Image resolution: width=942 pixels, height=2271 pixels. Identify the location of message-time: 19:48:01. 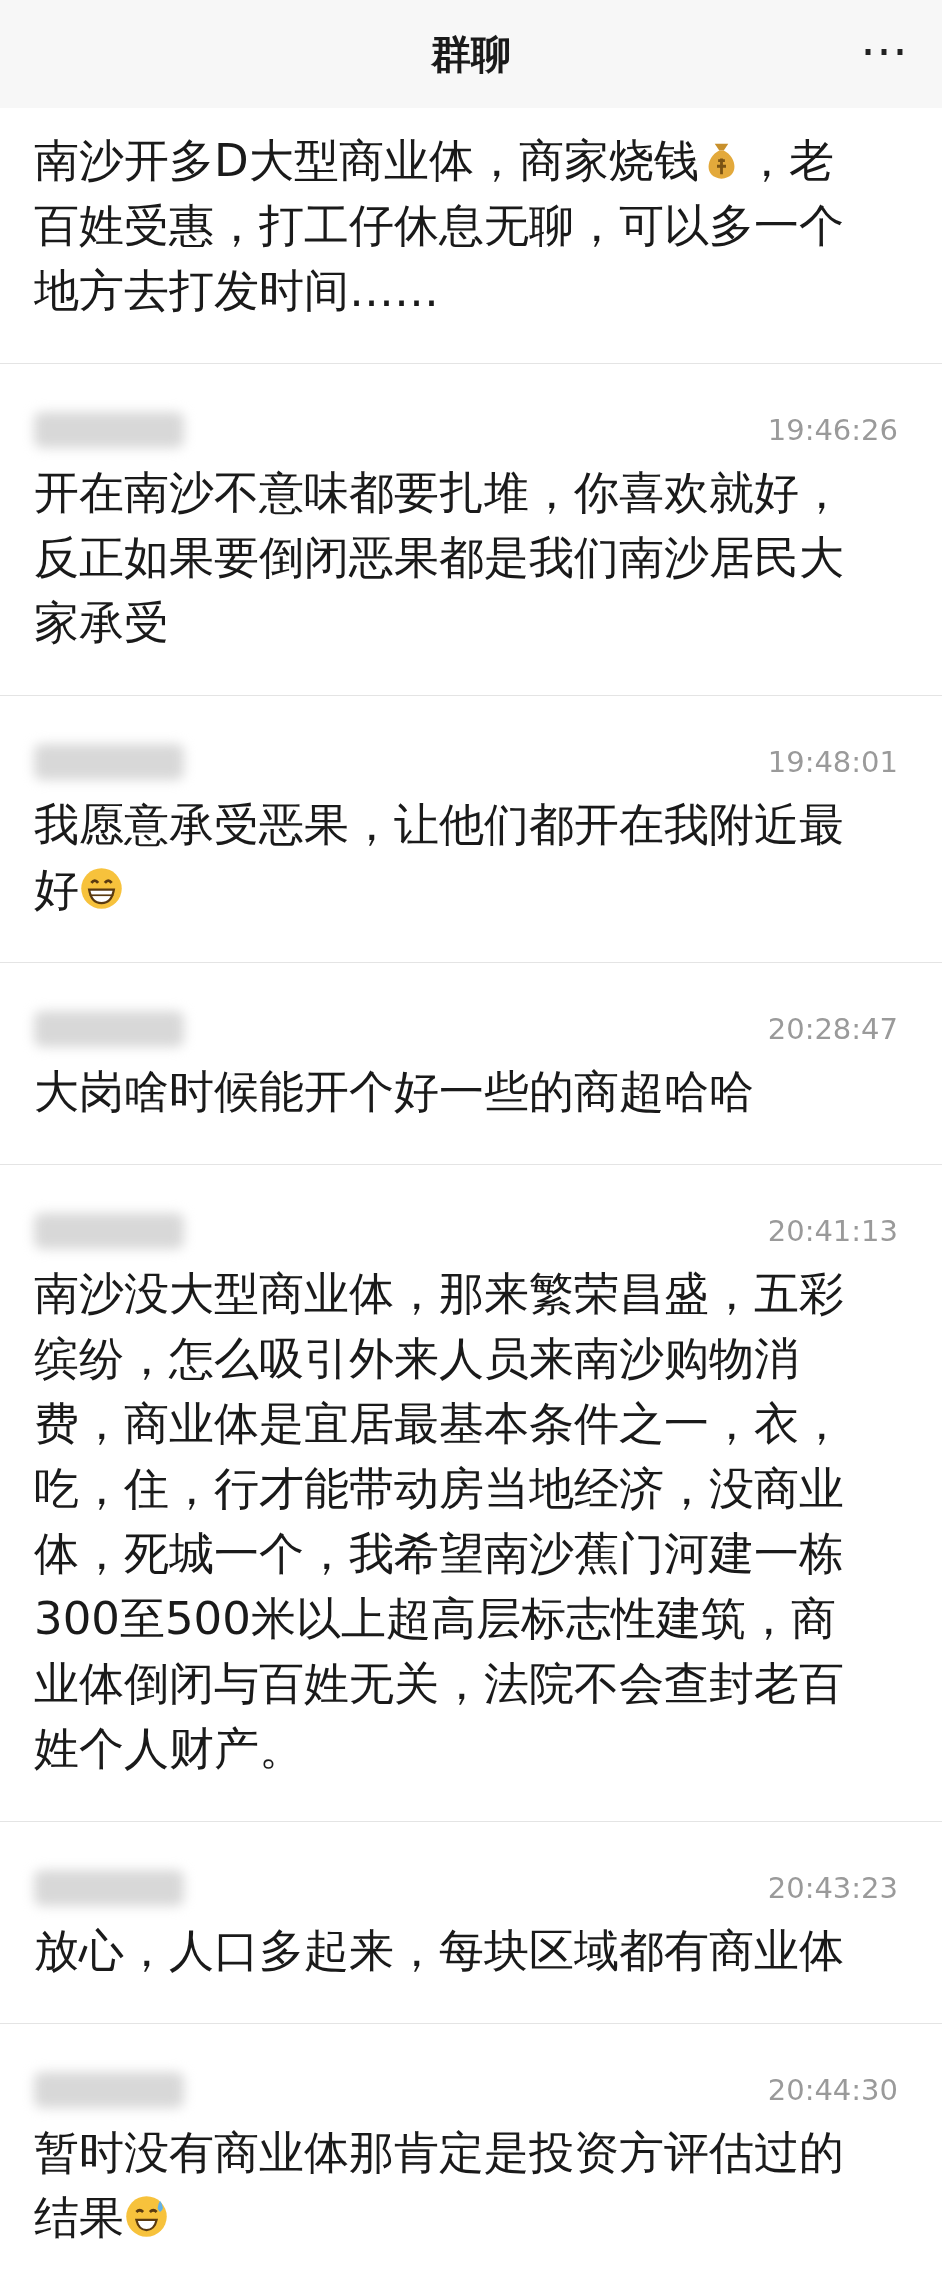
(832, 762).